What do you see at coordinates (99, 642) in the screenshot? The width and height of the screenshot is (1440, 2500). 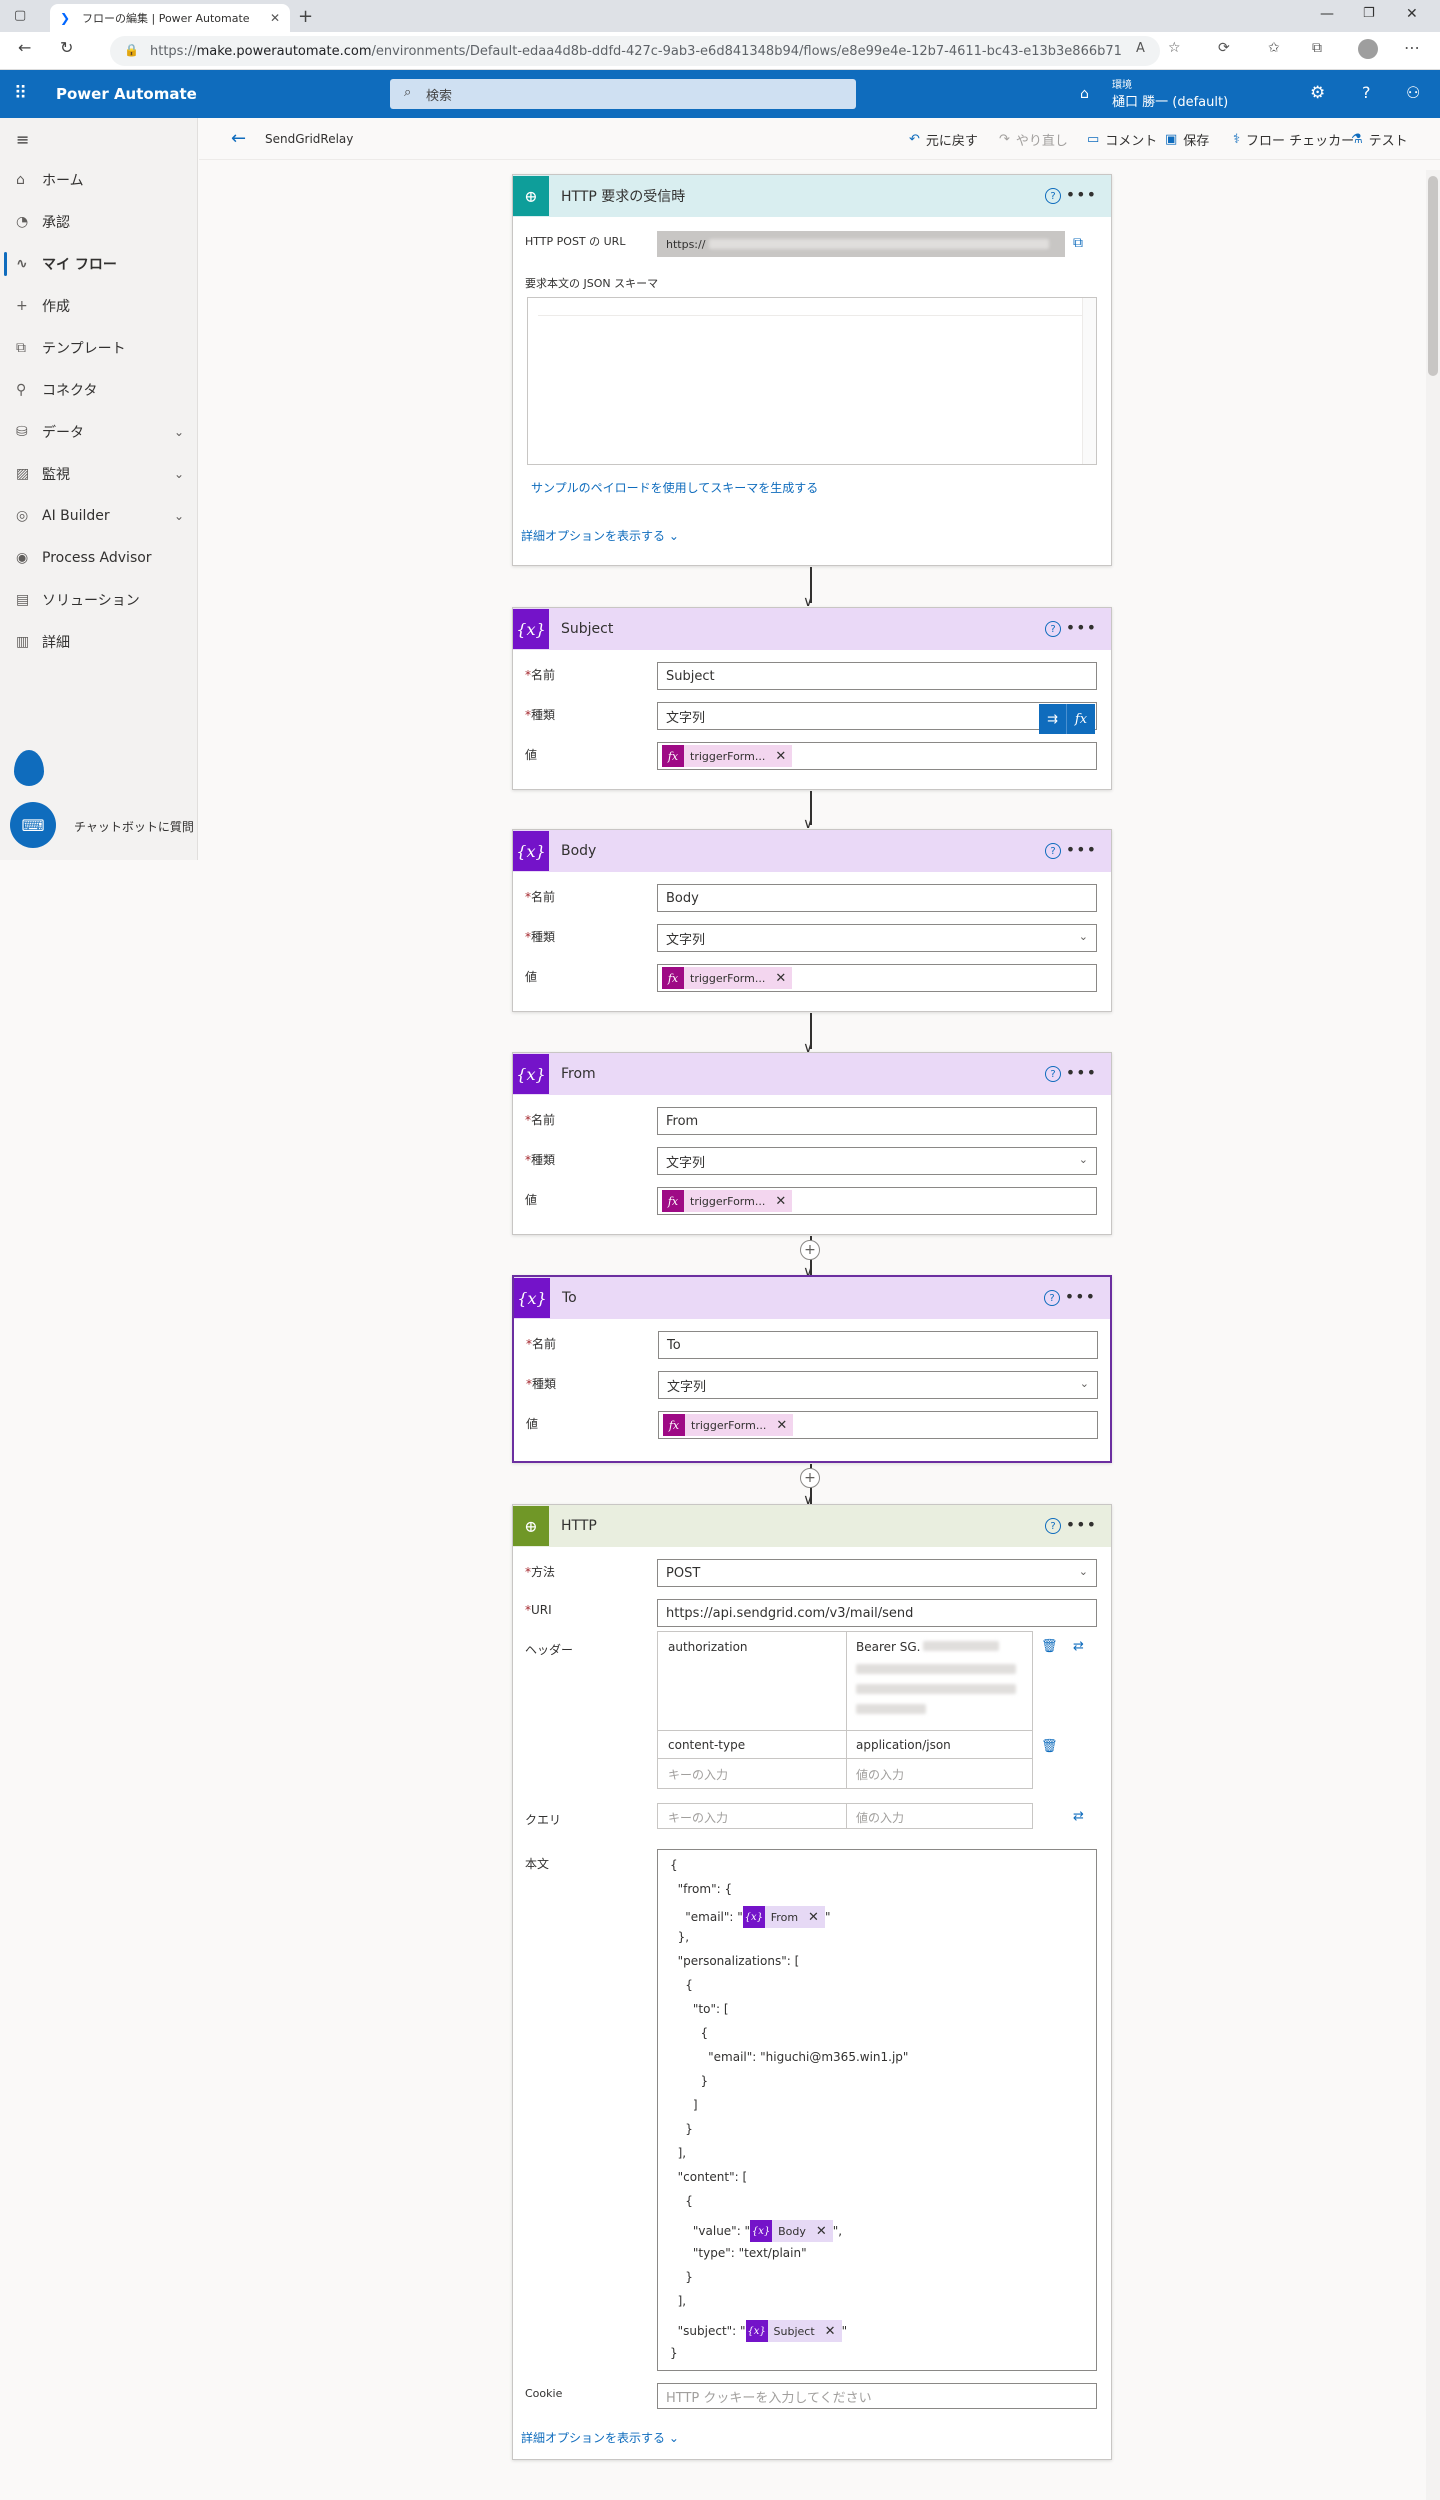 I see `nav-item-learn: ▥ 詳細` at bounding box center [99, 642].